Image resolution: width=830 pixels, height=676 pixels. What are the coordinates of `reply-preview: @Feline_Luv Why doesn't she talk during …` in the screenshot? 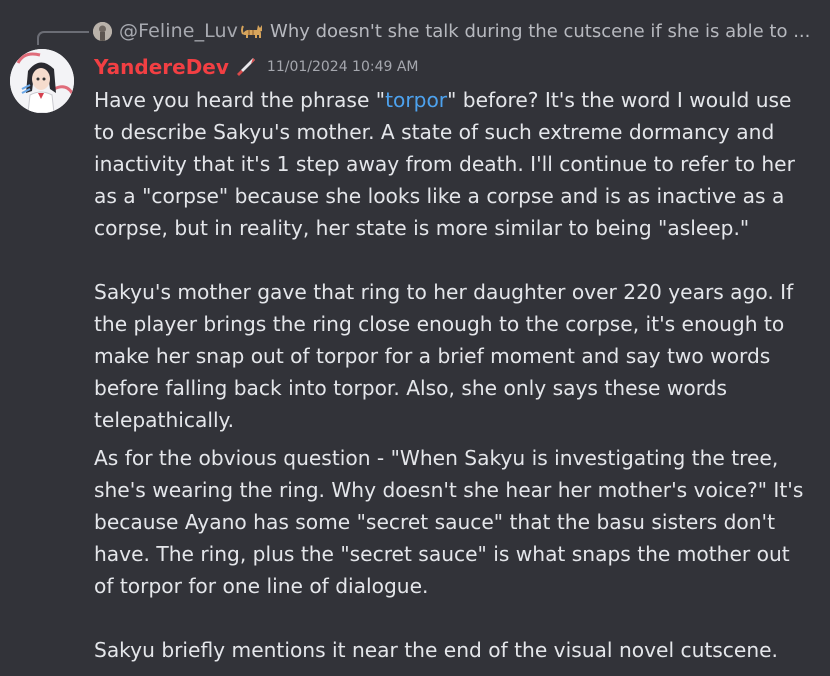 It's located at (453, 31).